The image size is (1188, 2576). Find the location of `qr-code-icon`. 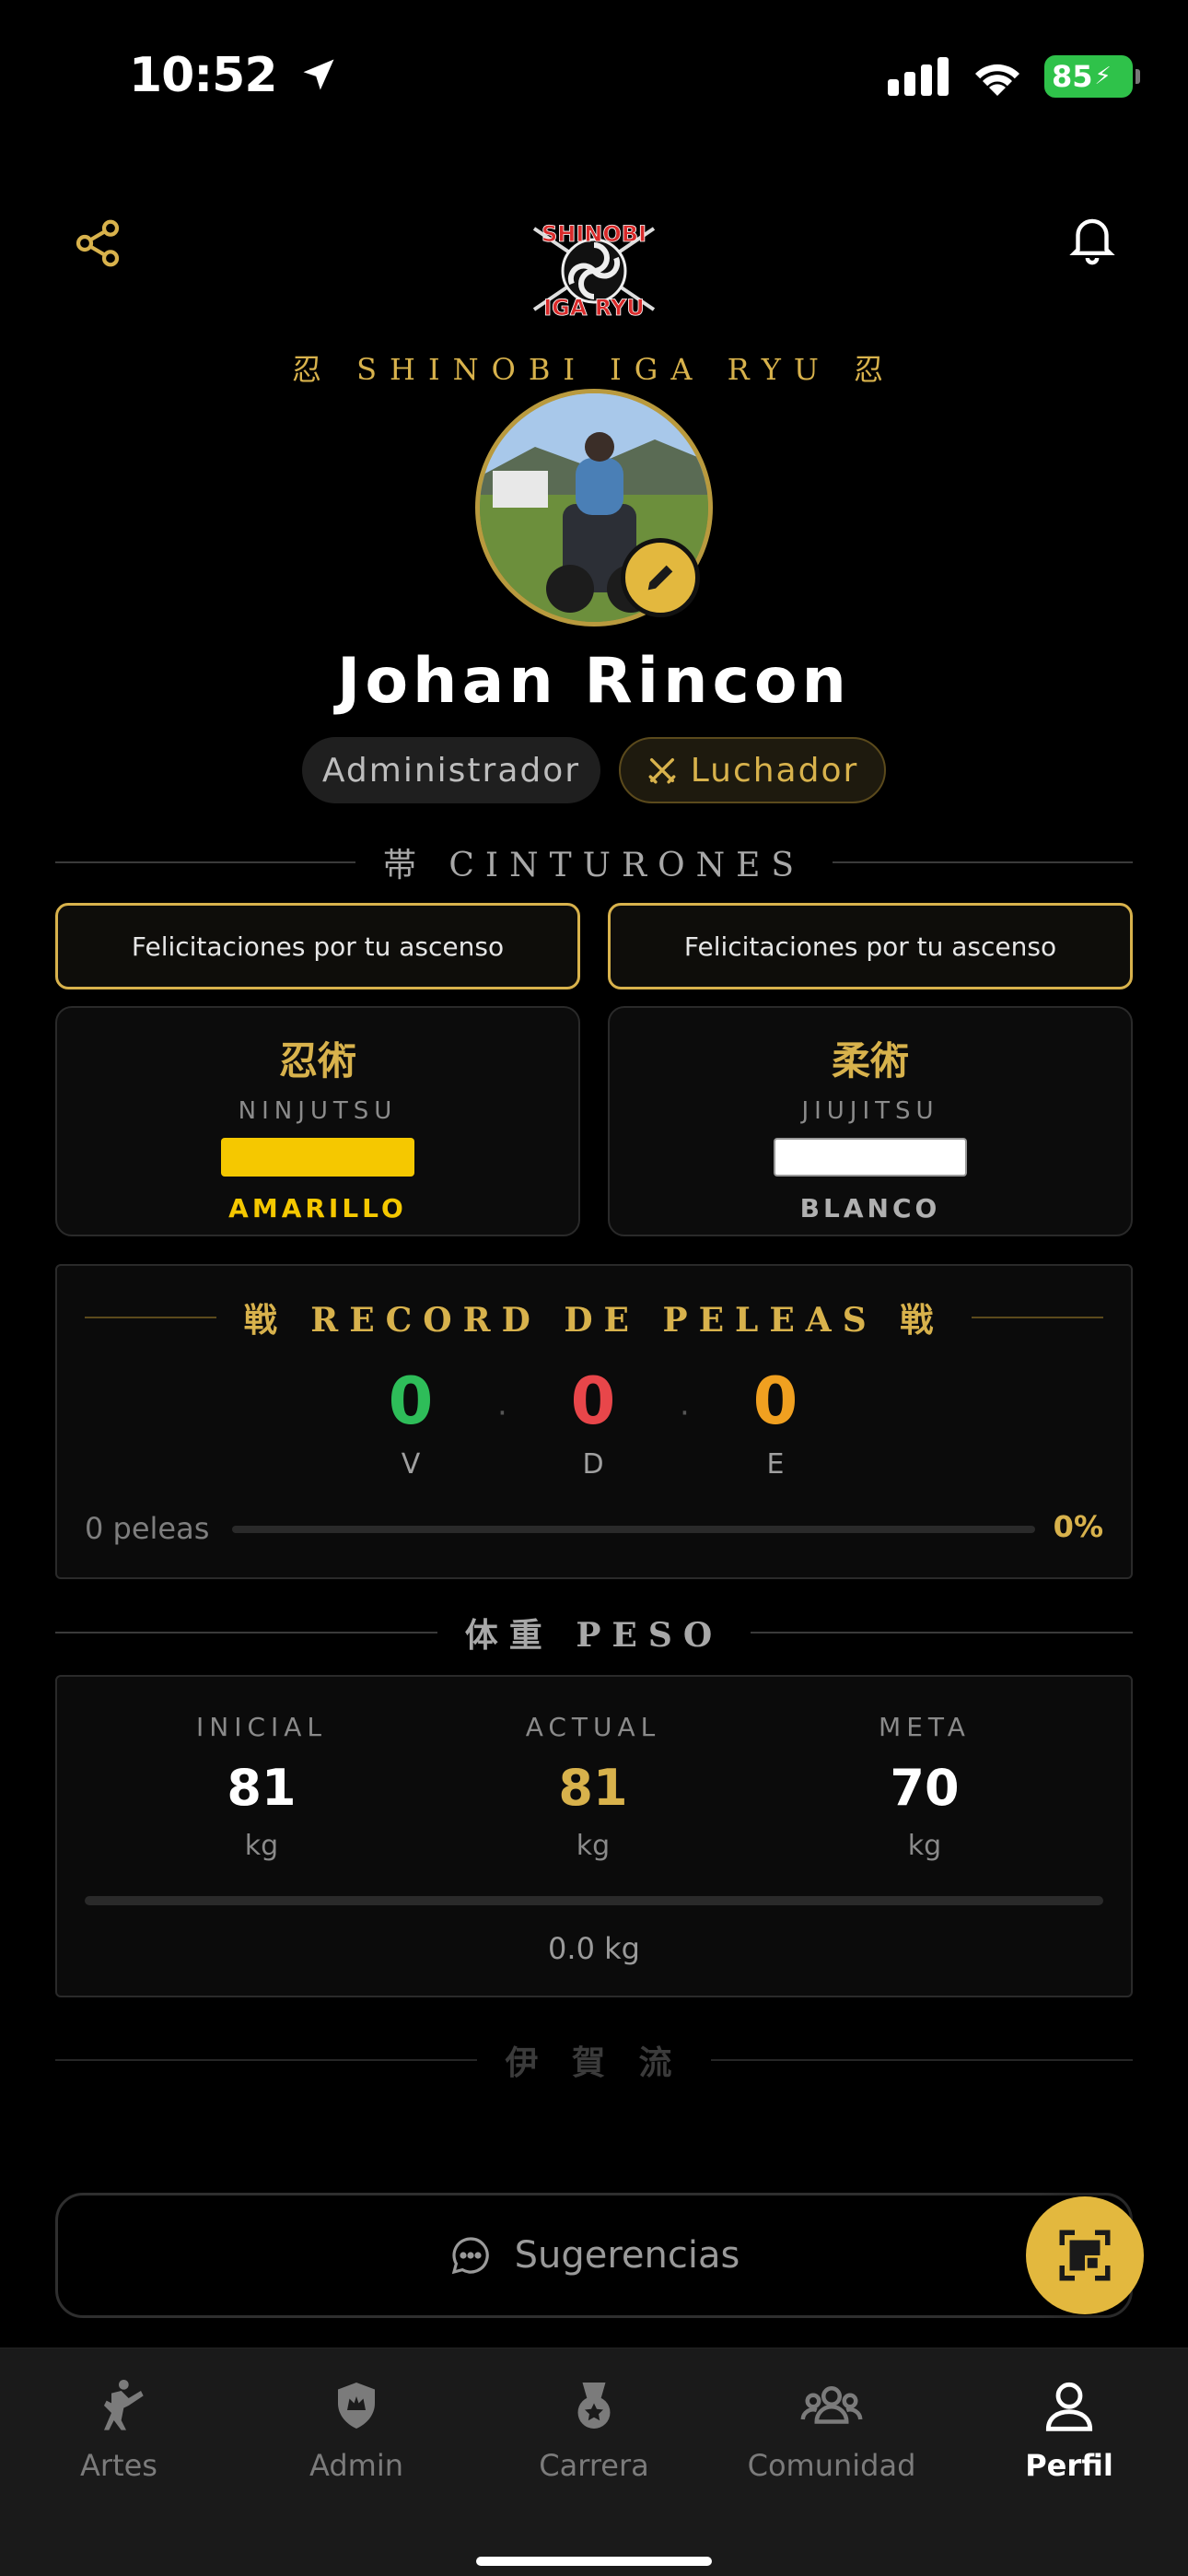

qr-code-icon is located at coordinates (1085, 2255).